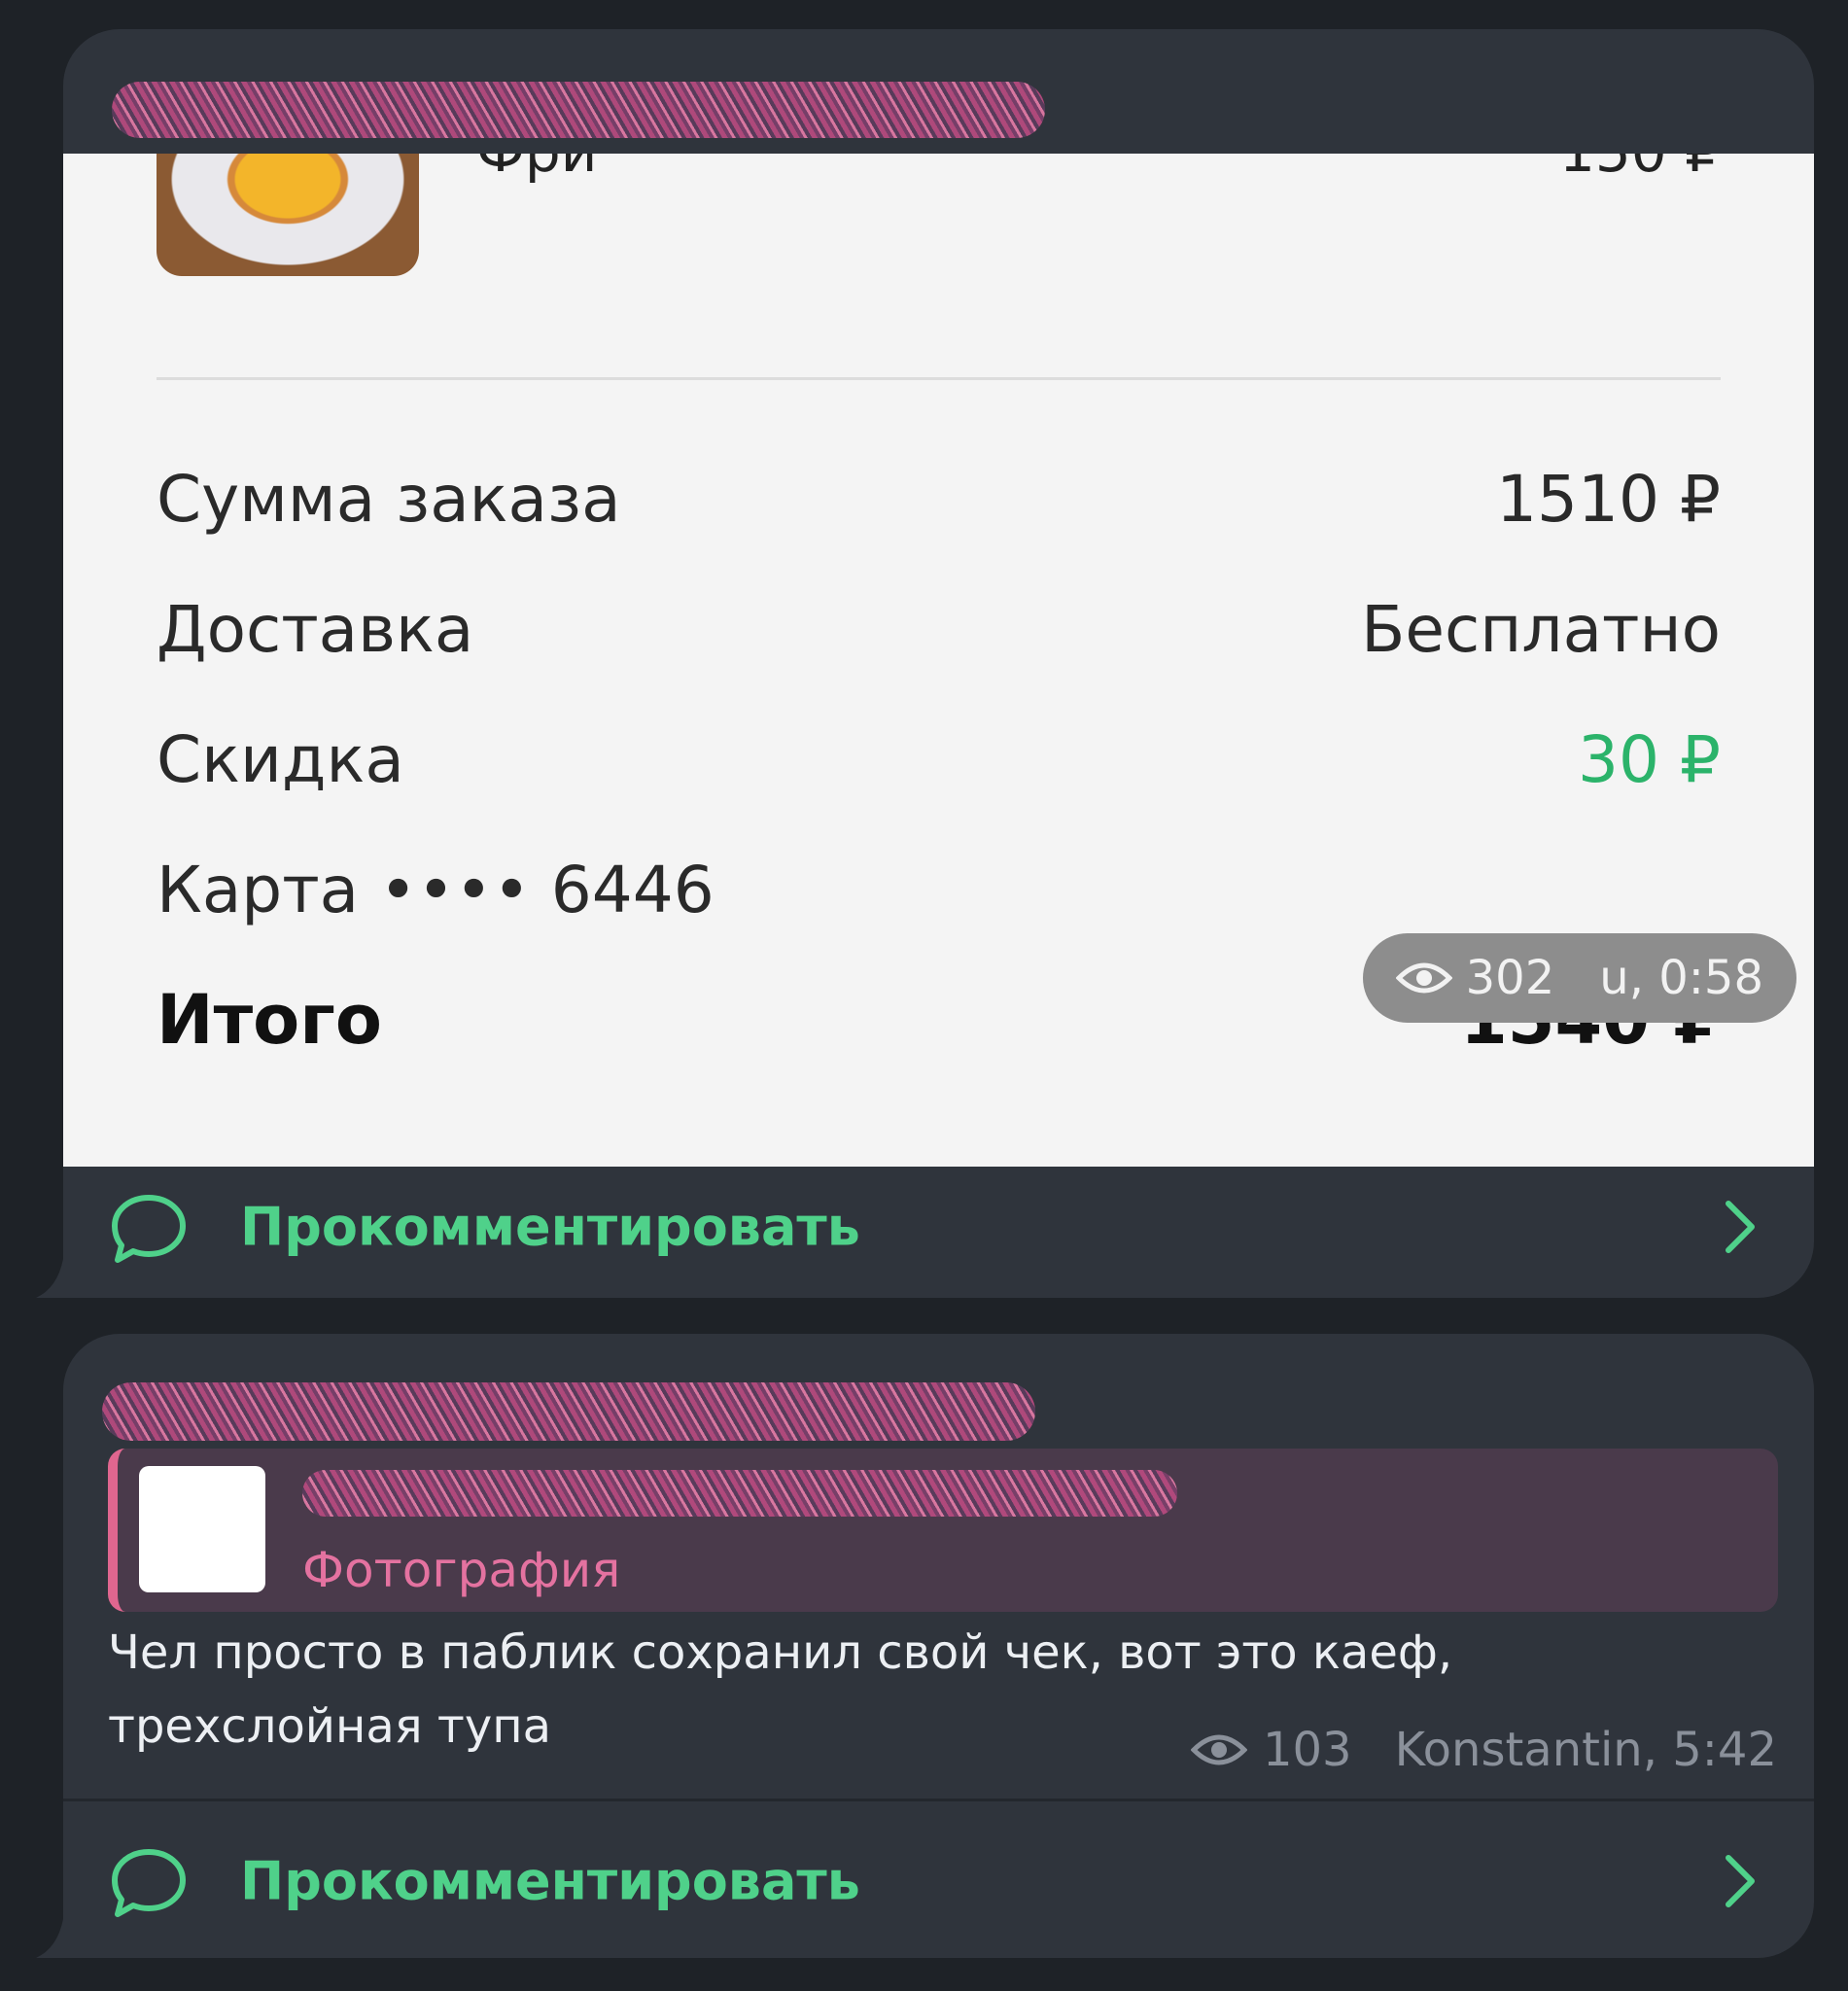 The width and height of the screenshot is (1848, 1991). What do you see at coordinates (1307, 1750) in the screenshot?
I see `view-count: 103` at bounding box center [1307, 1750].